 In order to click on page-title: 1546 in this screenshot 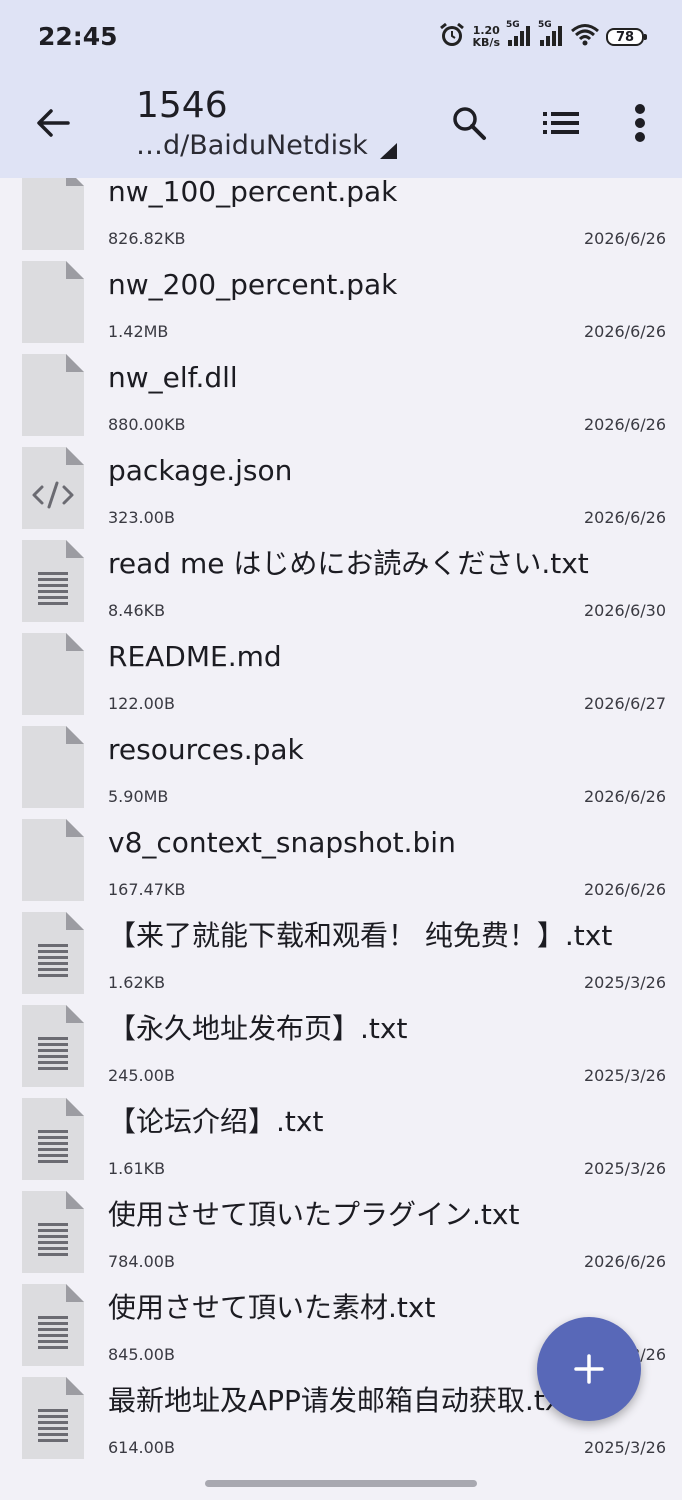, I will do `click(182, 105)`.